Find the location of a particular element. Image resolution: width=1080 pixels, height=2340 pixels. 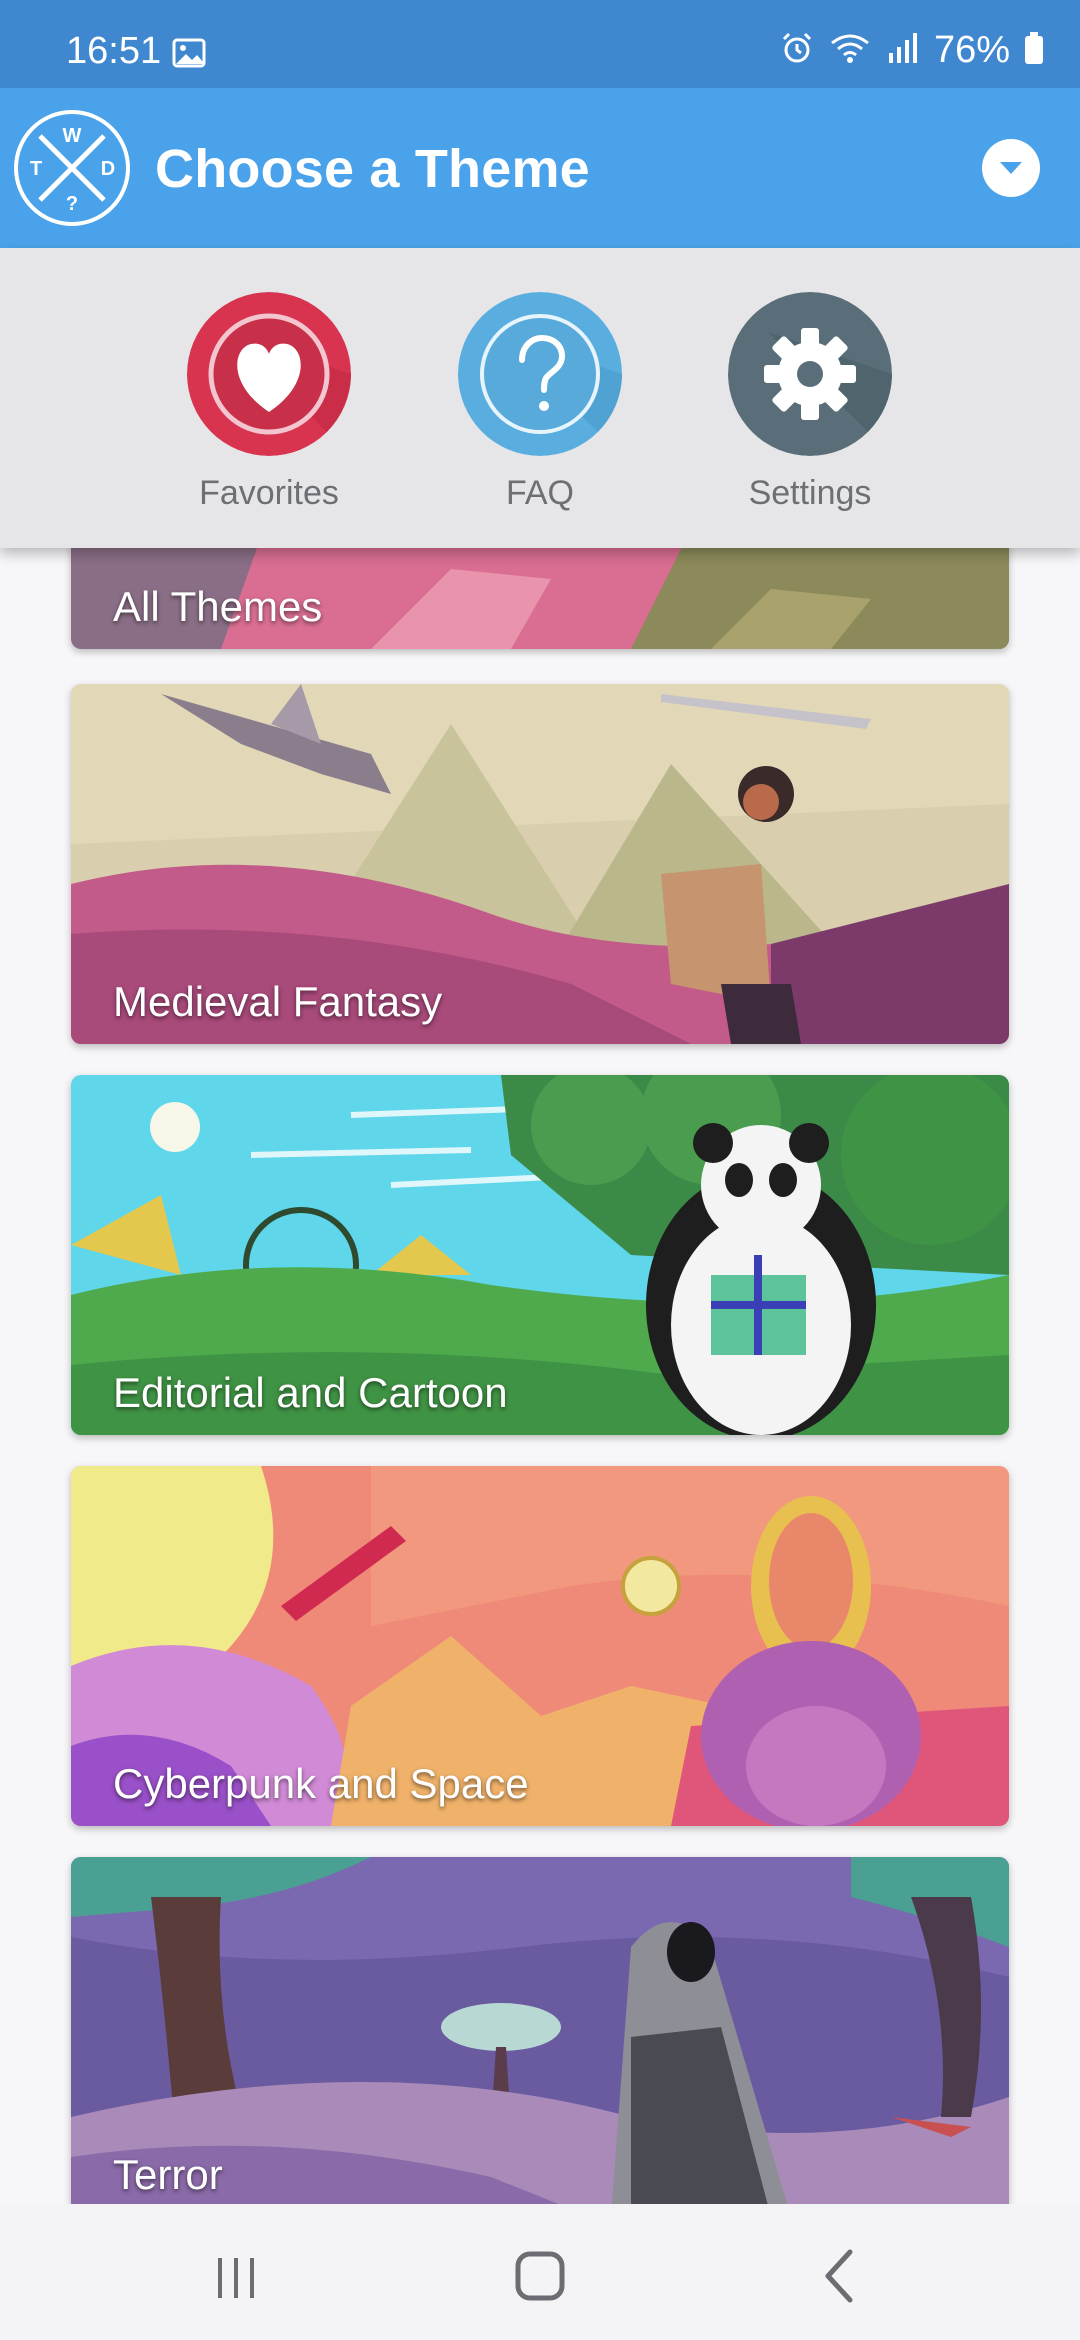

system-nav-bar is located at coordinates (540, 2272).